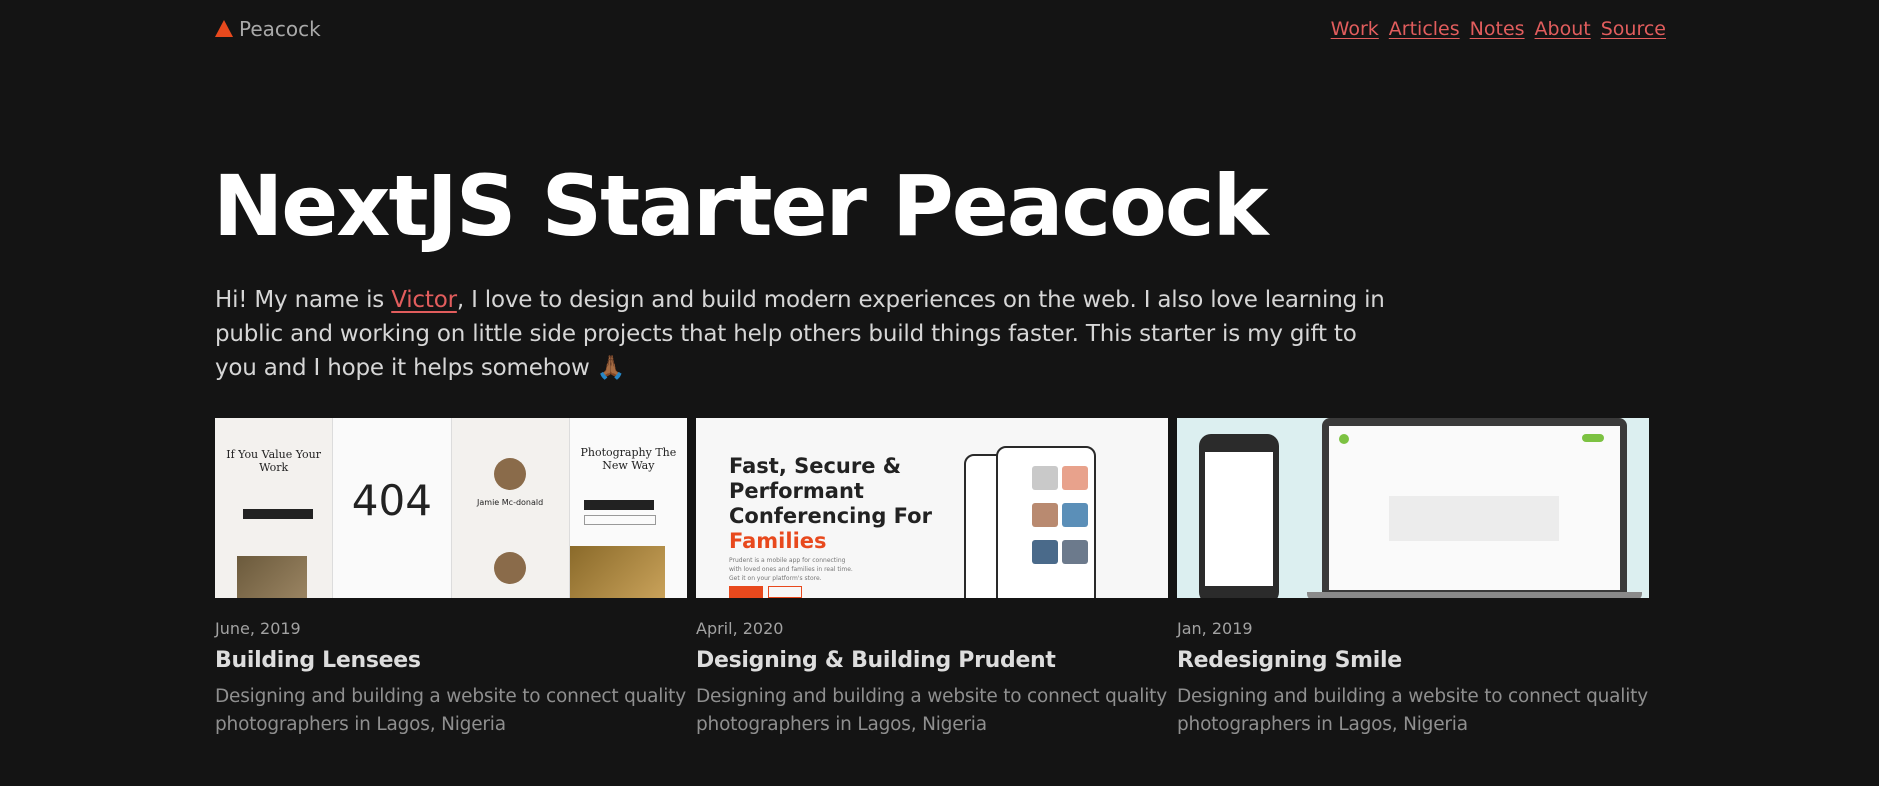  I want to click on mockup-screen: 404, so click(392, 508).